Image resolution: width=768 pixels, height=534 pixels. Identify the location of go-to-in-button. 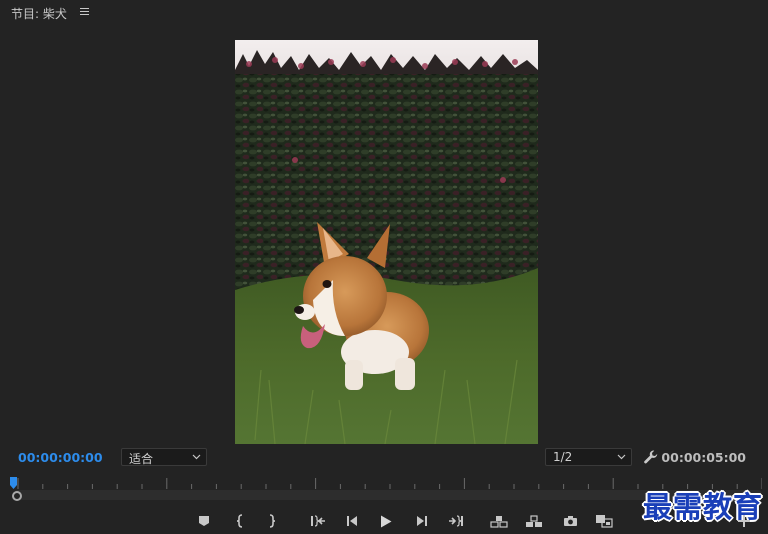
(318, 521).